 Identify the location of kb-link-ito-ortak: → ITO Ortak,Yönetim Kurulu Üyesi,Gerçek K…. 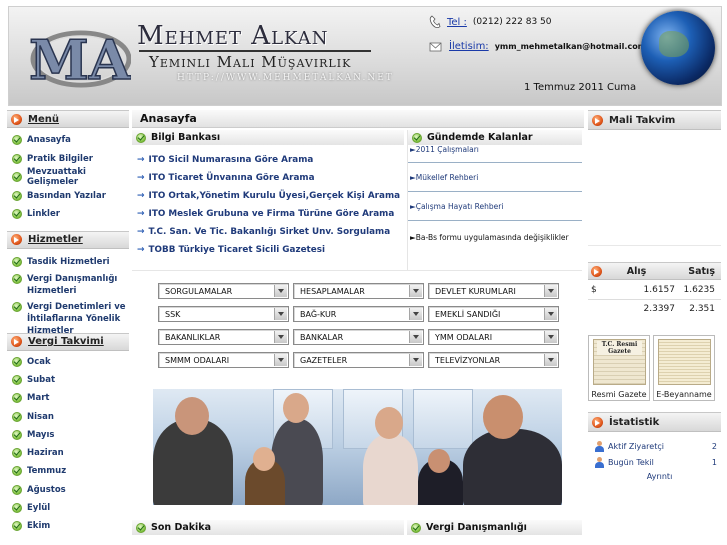
(268, 196).